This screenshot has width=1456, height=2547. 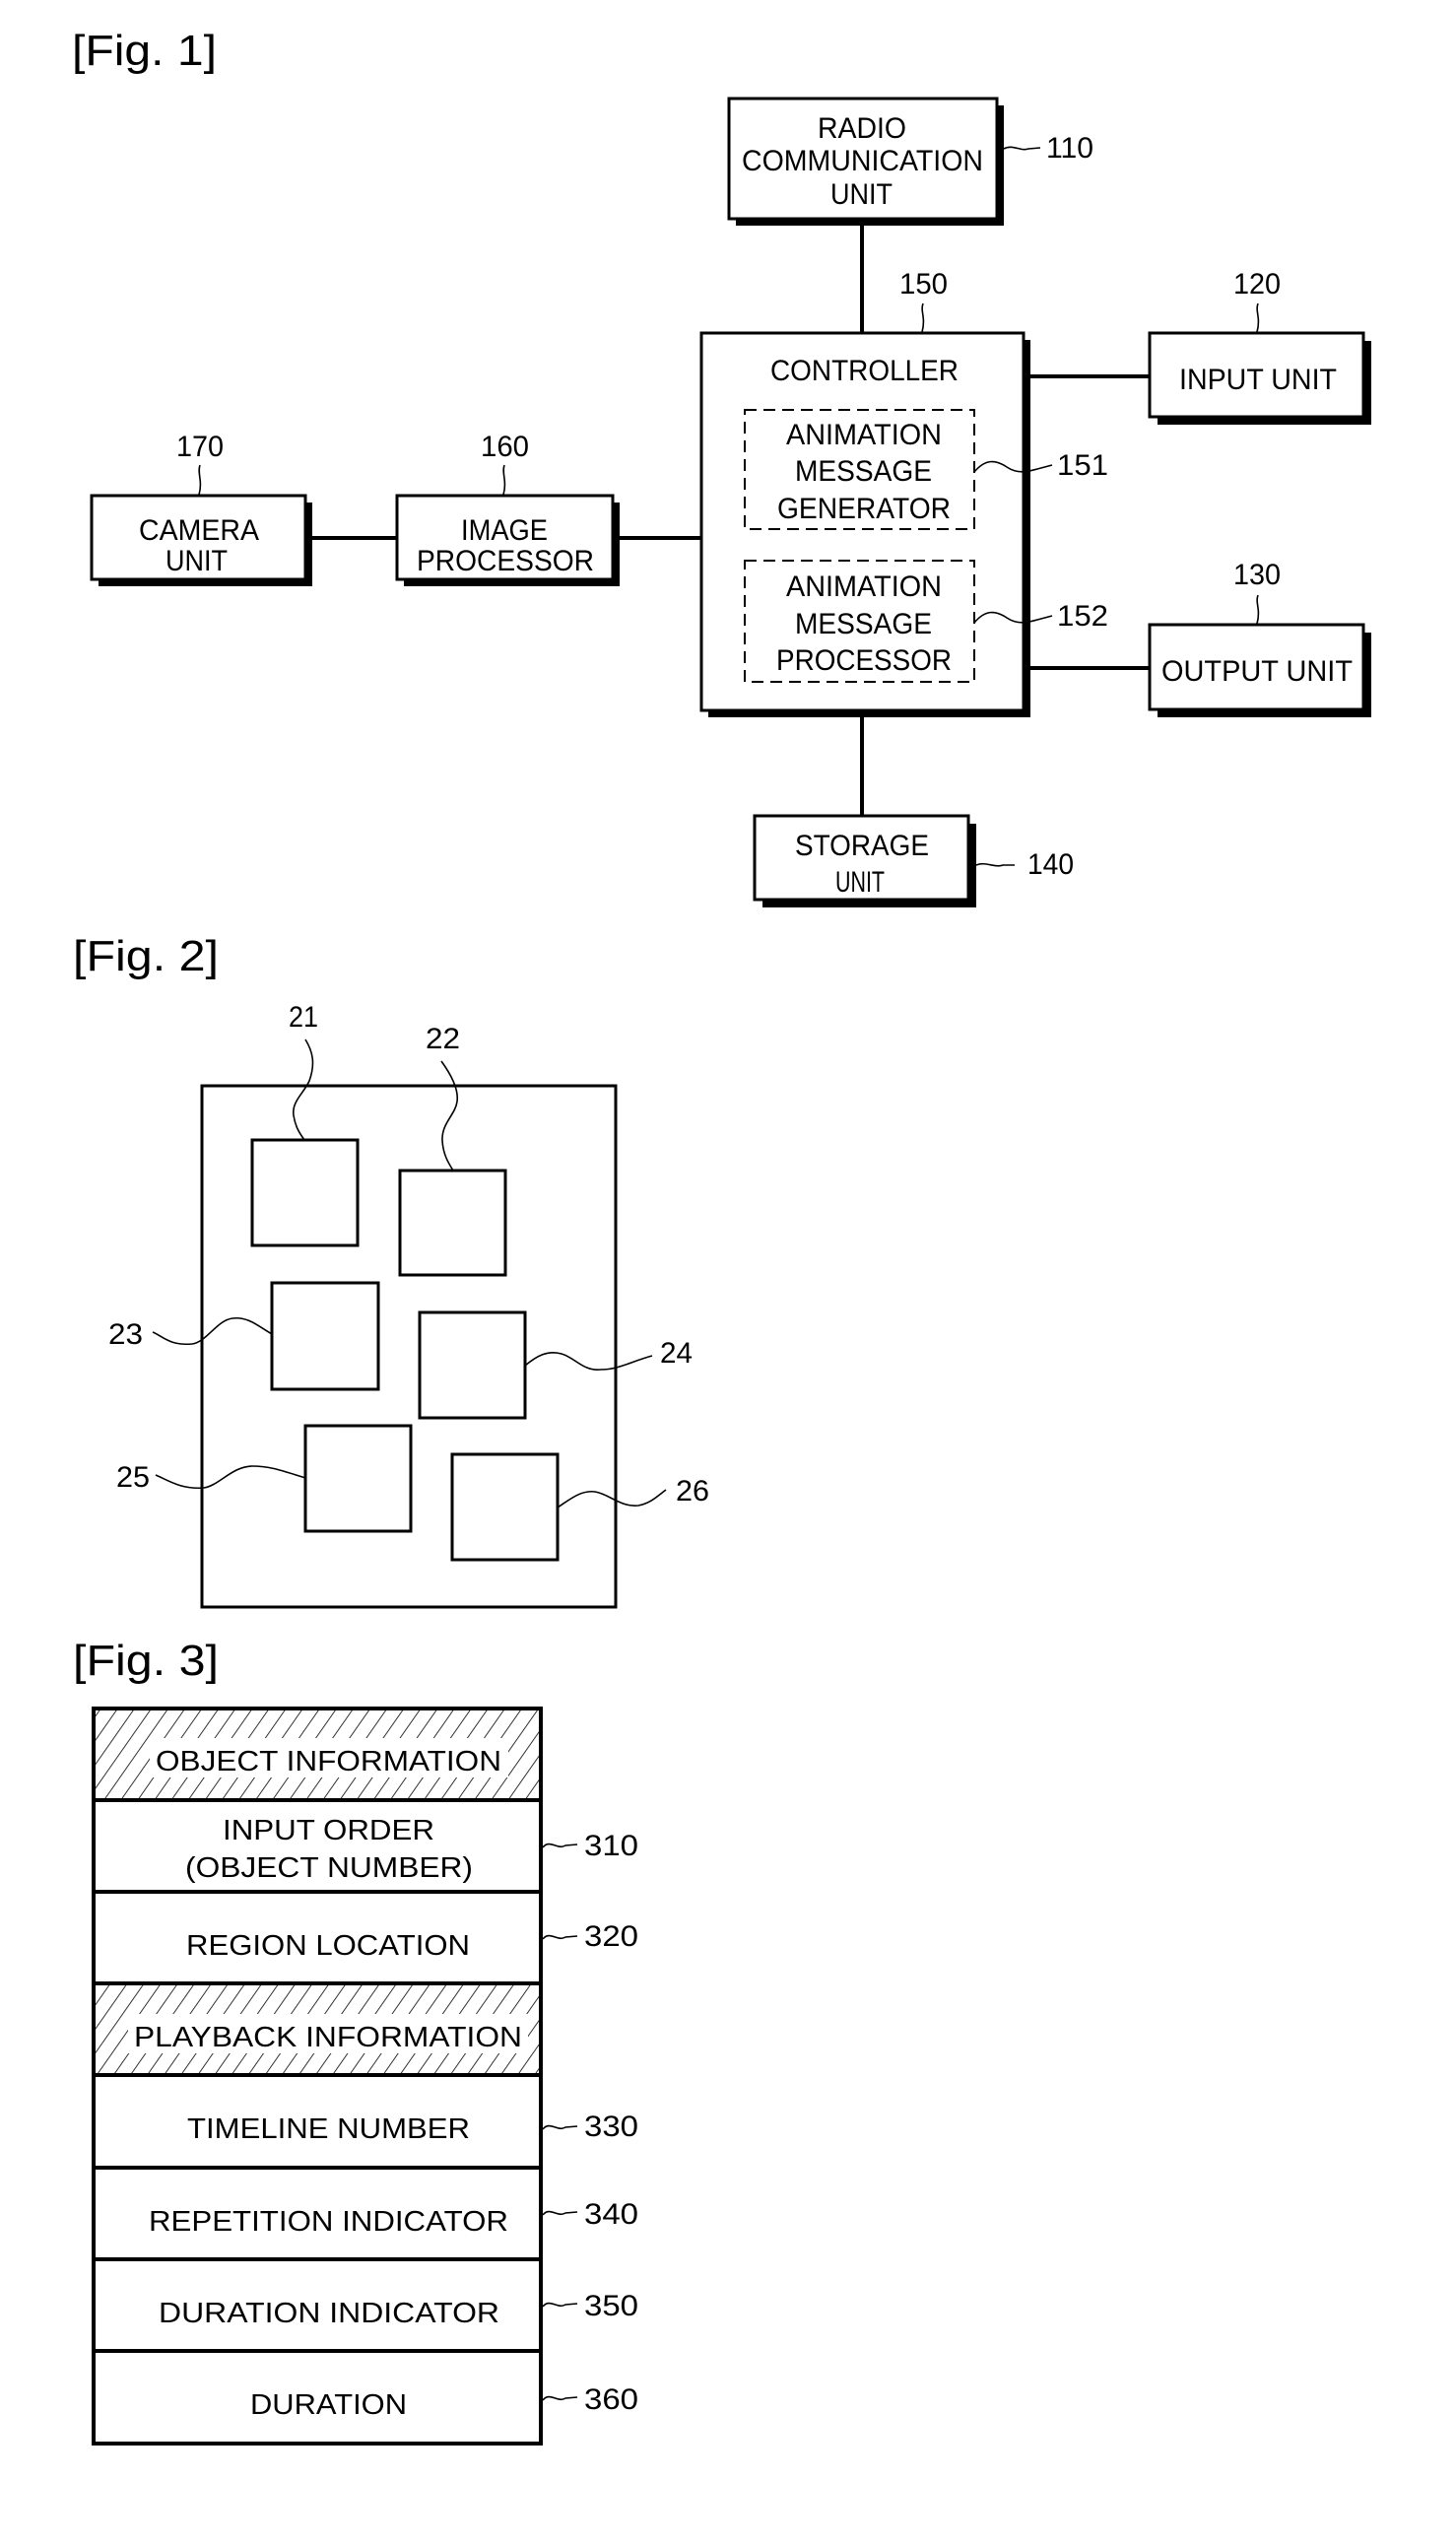 I want to click on row-label-duration: DURATION, so click(x=328, y=2405).